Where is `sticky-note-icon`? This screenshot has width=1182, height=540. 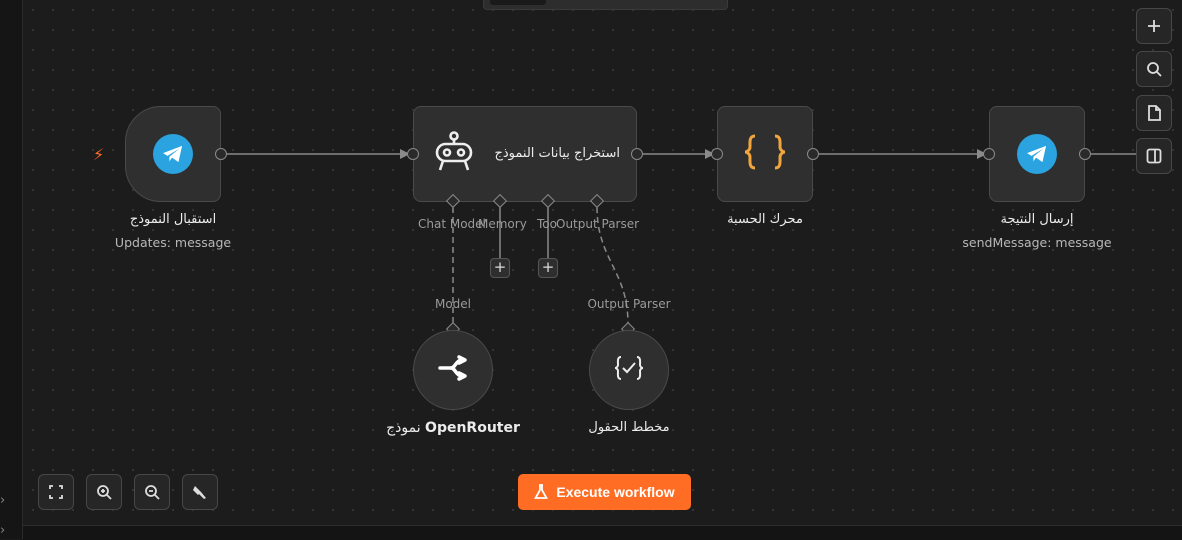
sticky-note-icon is located at coordinates (1154, 113).